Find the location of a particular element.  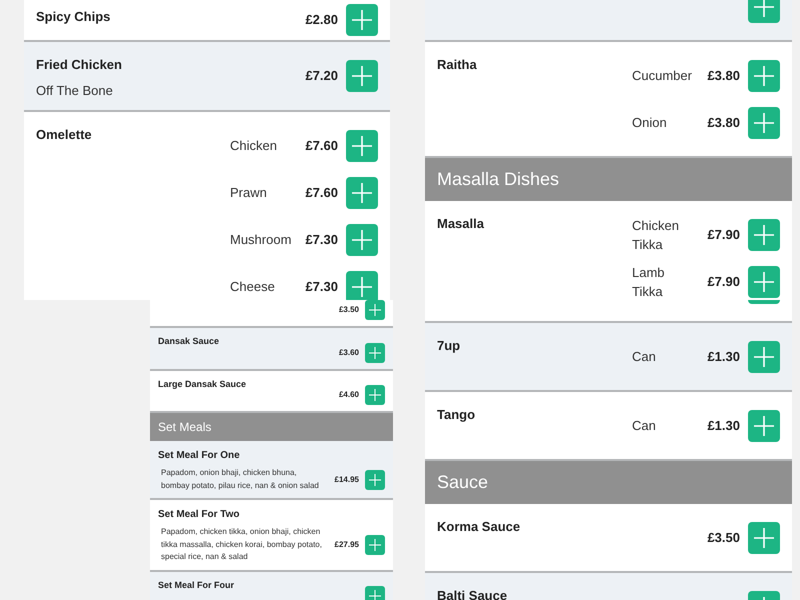

variant-label: Chicken Tikka is located at coordinates (656, 235).